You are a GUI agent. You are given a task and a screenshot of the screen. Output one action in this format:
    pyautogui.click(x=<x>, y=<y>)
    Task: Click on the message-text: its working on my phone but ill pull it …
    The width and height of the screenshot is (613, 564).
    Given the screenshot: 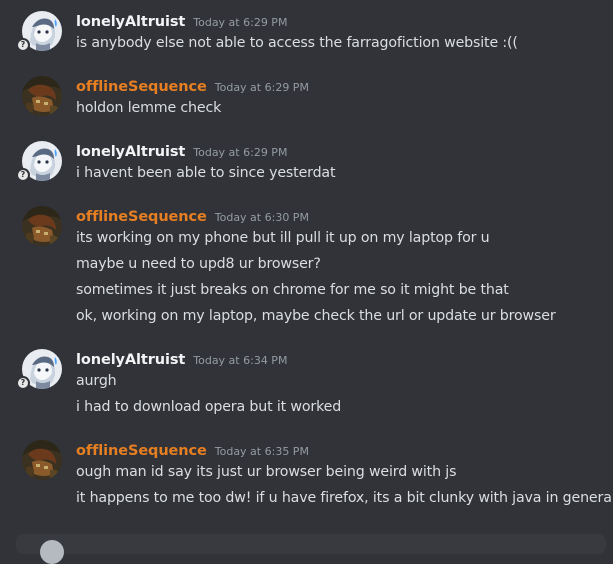 What is the action you would take?
    pyautogui.click(x=283, y=238)
    